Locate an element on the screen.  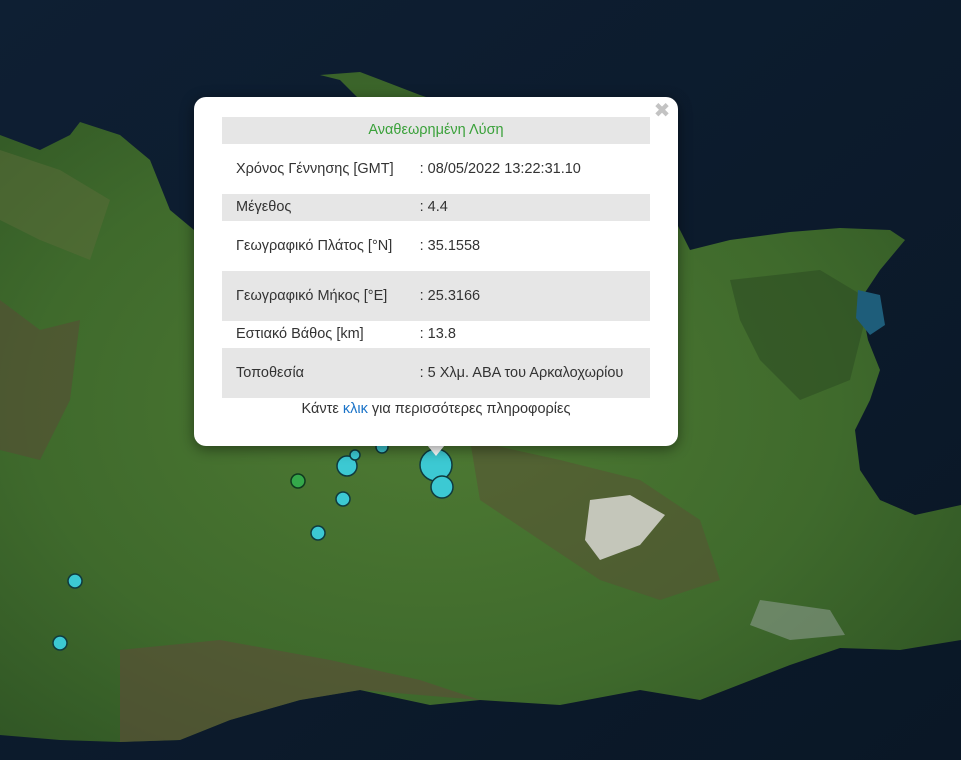
info-value: : 08/05/2022 13:22:31.10 is located at coordinates (500, 168).